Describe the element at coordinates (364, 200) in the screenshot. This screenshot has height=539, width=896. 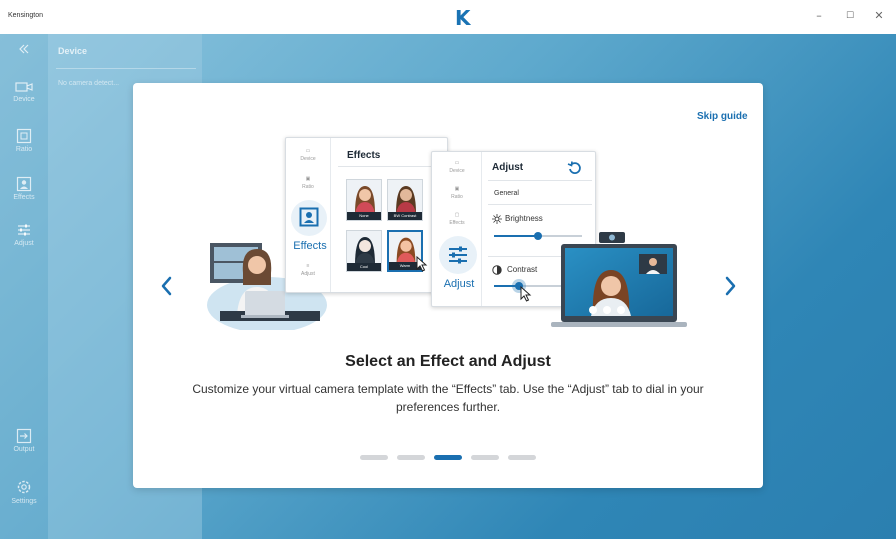
I see `thumbnail-none: None` at that location.